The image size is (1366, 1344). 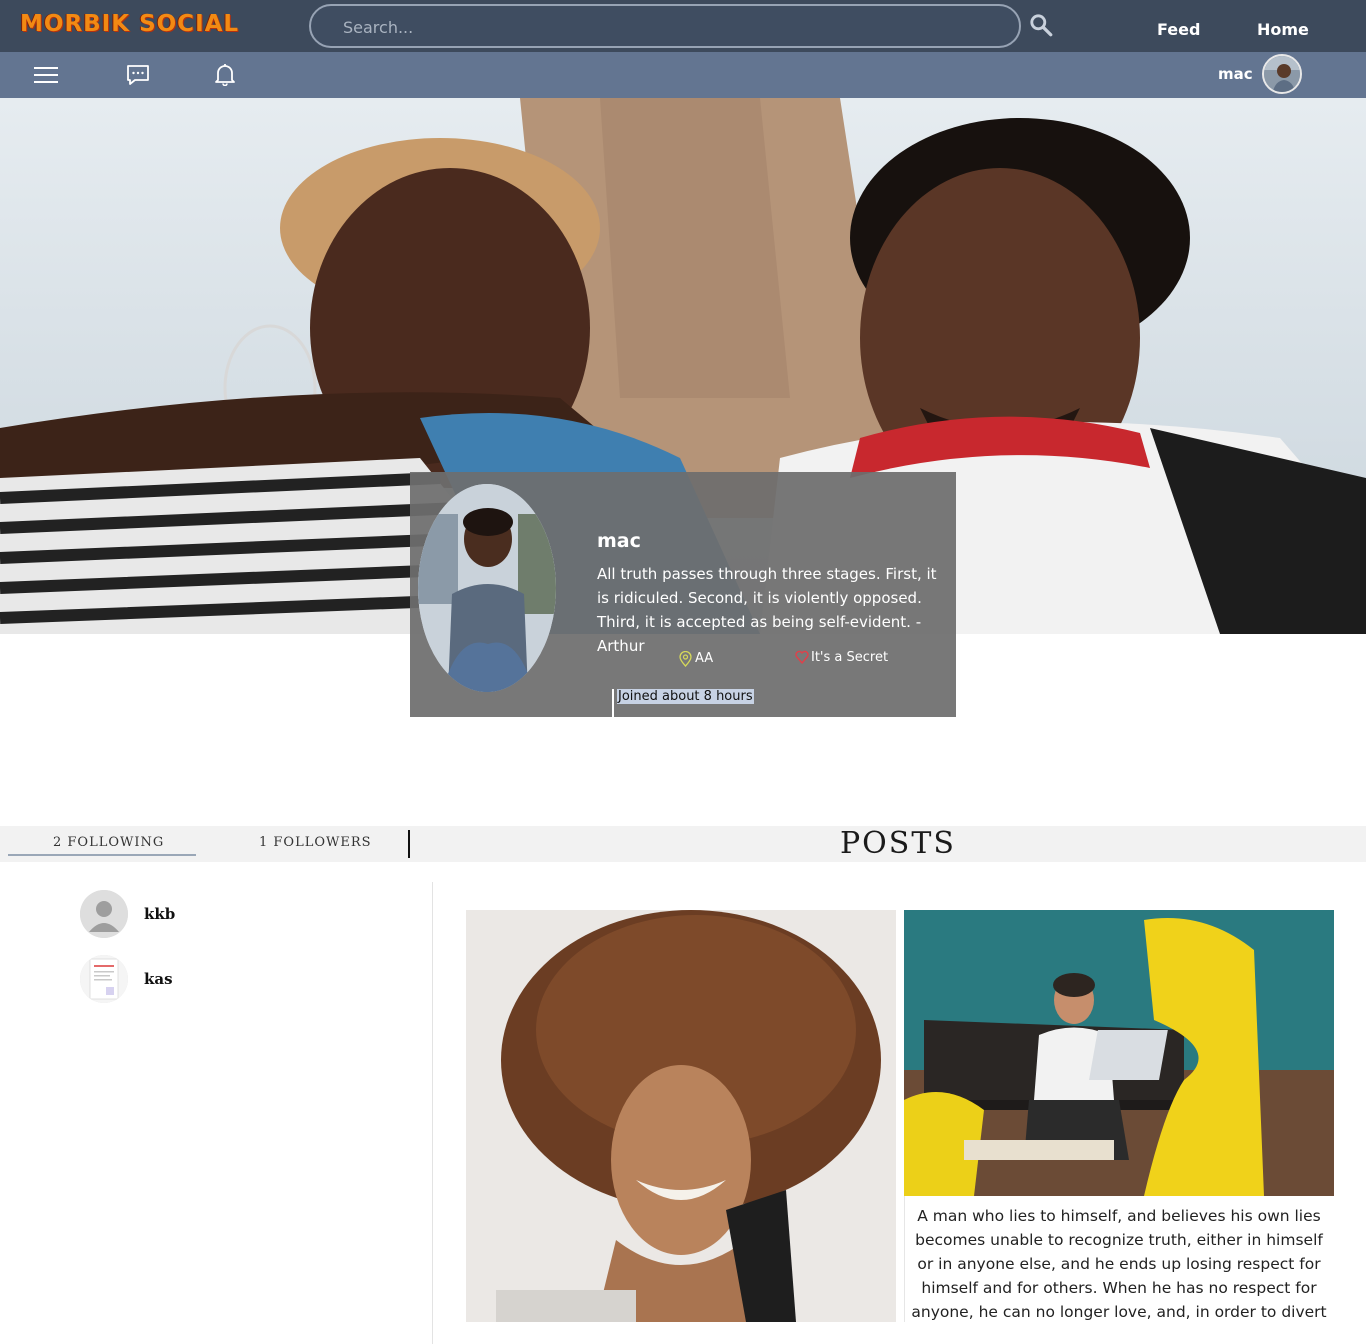 I want to click on search-input, so click(x=653, y=27).